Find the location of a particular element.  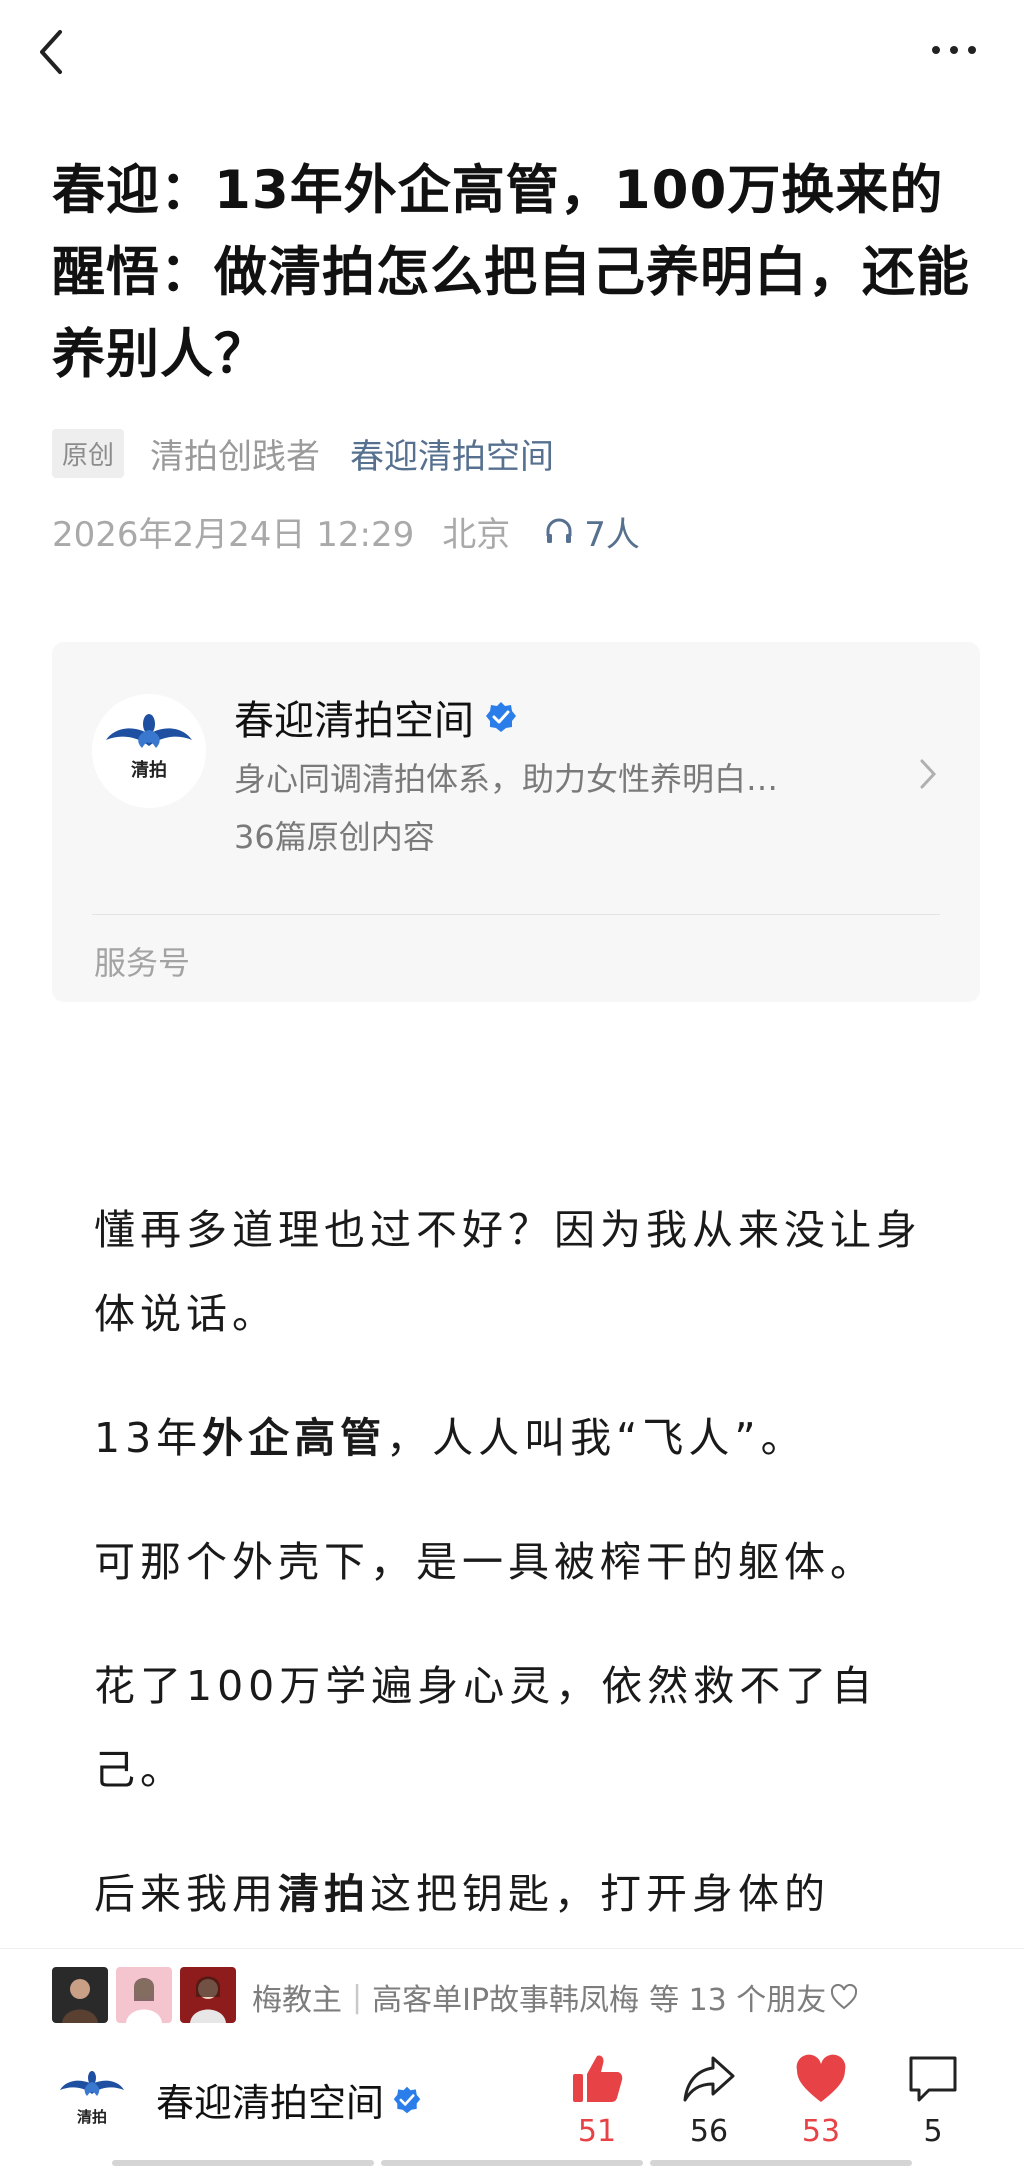

friends-text: 梅教主 | 高客单IP故事韩凤梅 等 13 个朋友 is located at coordinates (555, 1997).